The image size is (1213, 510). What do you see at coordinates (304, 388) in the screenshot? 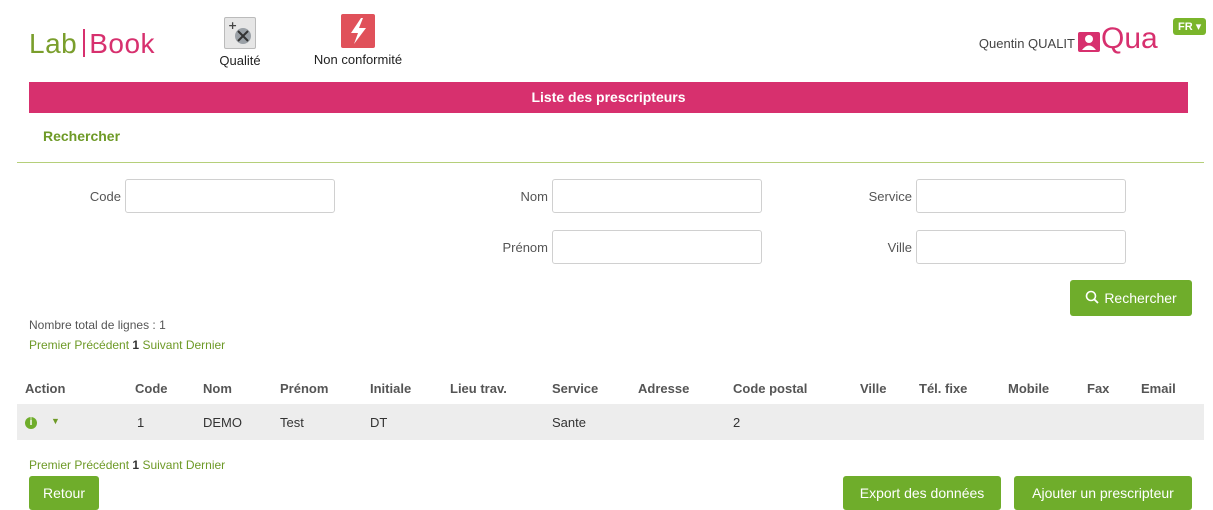
I see `col-header-prenom: Prénom` at bounding box center [304, 388].